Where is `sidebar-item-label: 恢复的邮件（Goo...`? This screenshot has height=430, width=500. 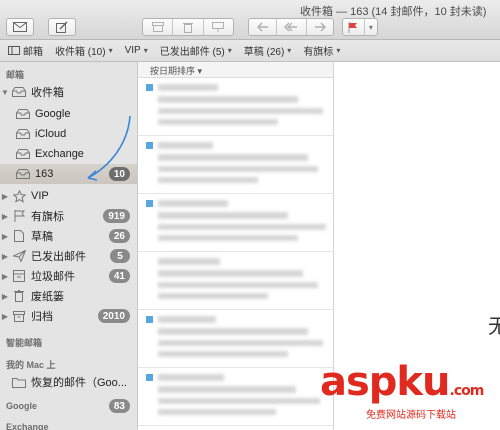 sidebar-item-label: 恢复的邮件（Goo... is located at coordinates (79, 383).